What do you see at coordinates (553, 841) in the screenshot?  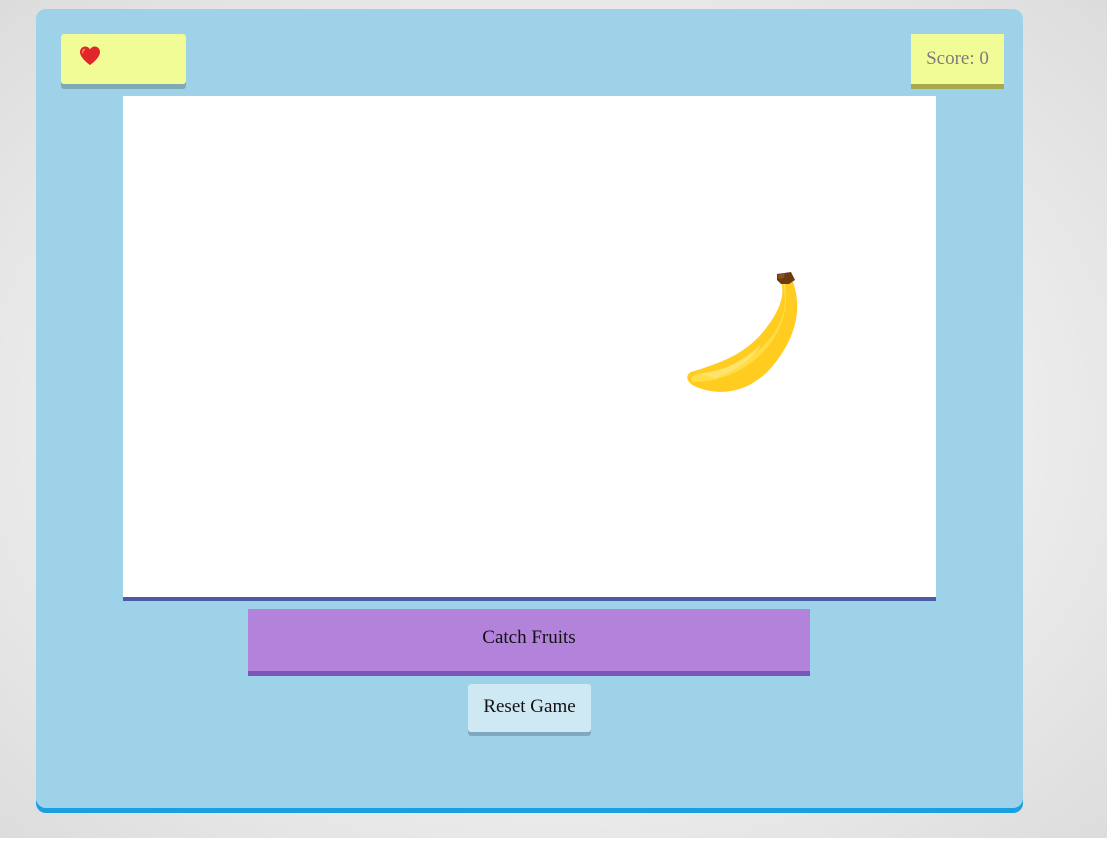 I see `page-bottom-band` at bounding box center [553, 841].